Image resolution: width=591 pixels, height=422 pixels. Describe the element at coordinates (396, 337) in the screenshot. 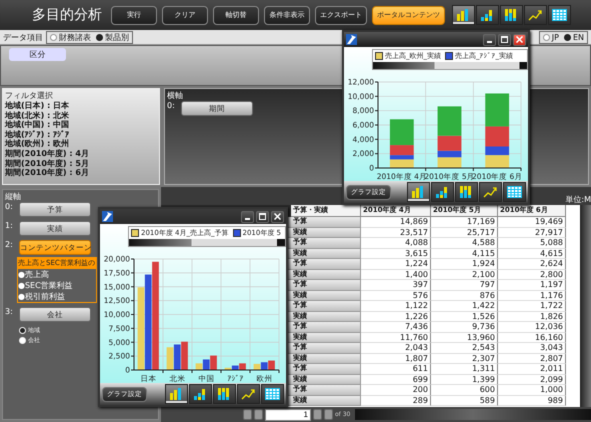

I see `table-cell: 11,760` at that location.